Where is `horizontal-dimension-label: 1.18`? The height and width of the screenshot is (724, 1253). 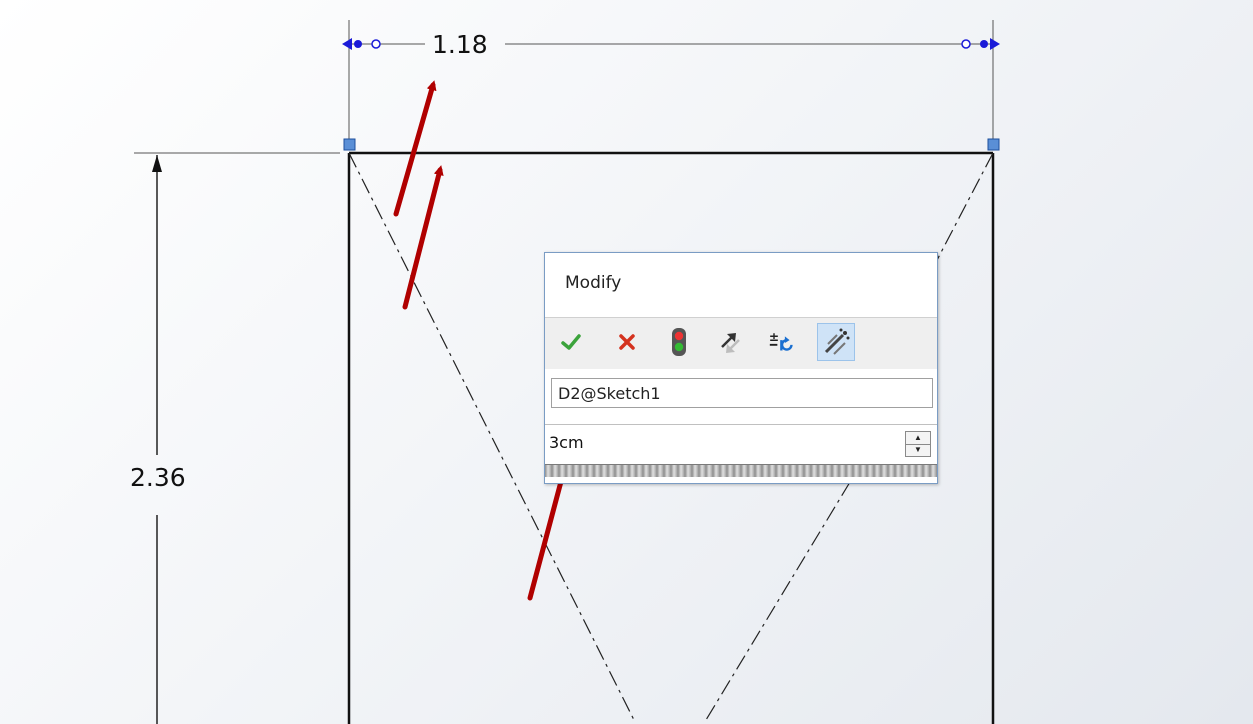 horizontal-dimension-label: 1.18 is located at coordinates (460, 44).